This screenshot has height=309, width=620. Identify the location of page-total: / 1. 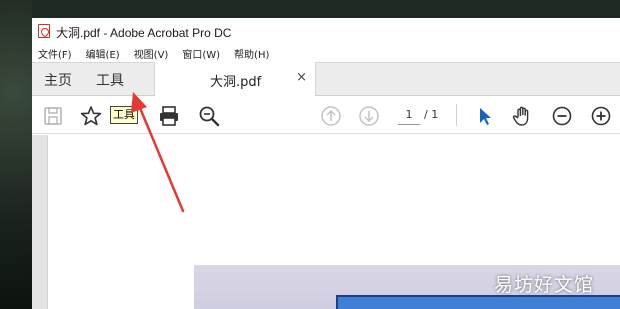
(431, 114).